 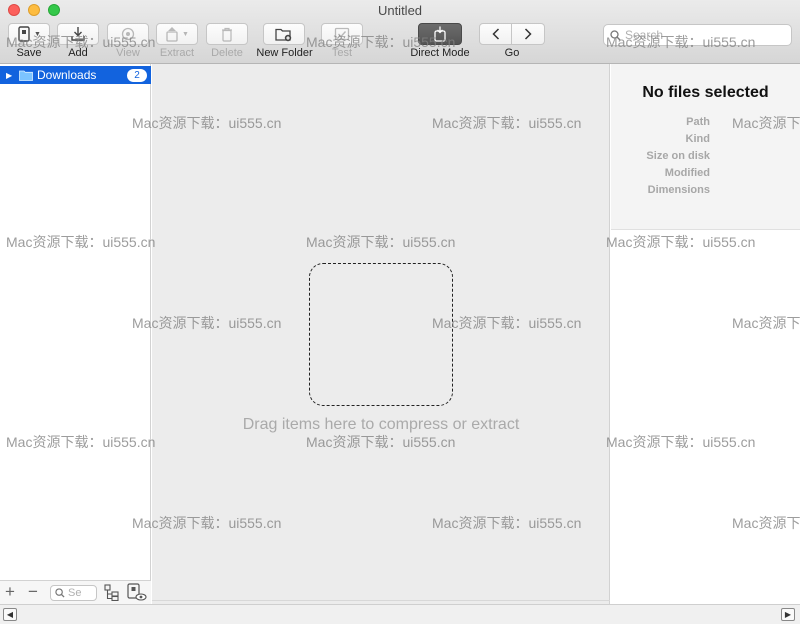 I want to click on field-dimensions-label: Dimensions, so click(x=678, y=190).